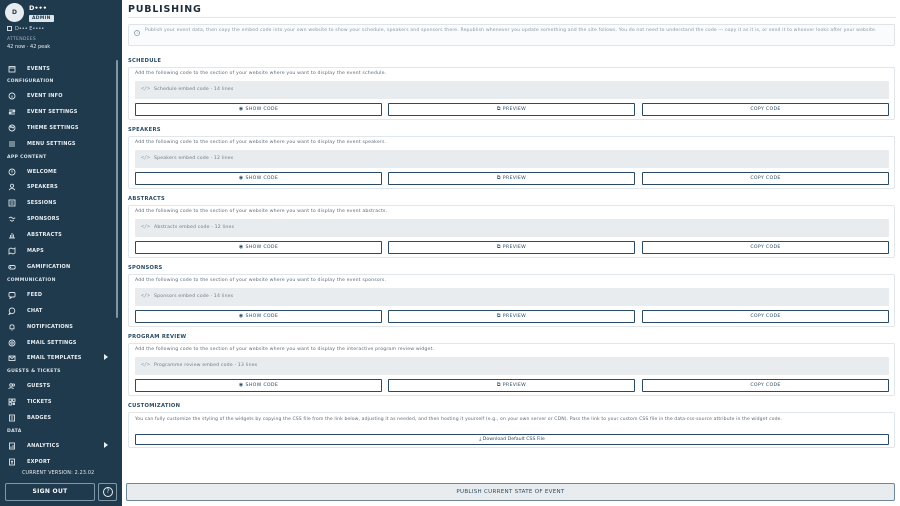 This screenshot has width=900, height=506. Describe the element at coordinates (25, 29) in the screenshot. I see `organization: D••• E••••` at that location.